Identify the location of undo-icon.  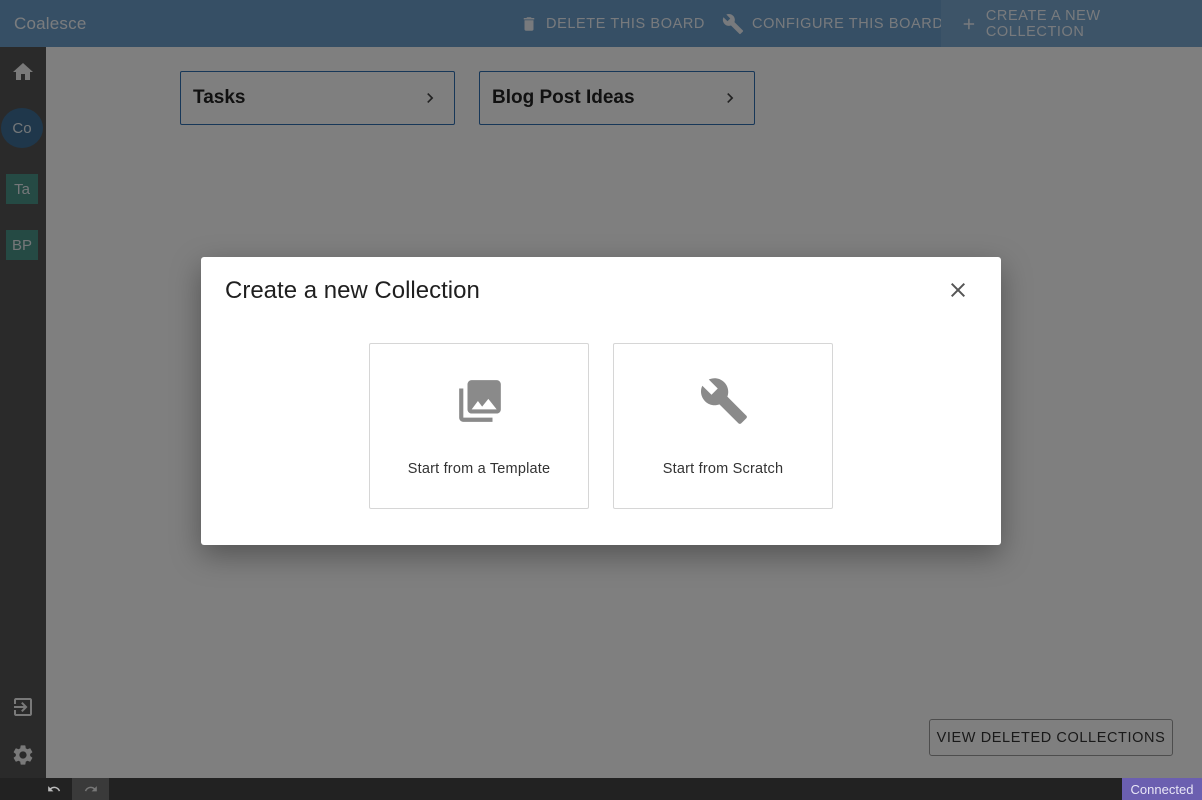
(54, 789).